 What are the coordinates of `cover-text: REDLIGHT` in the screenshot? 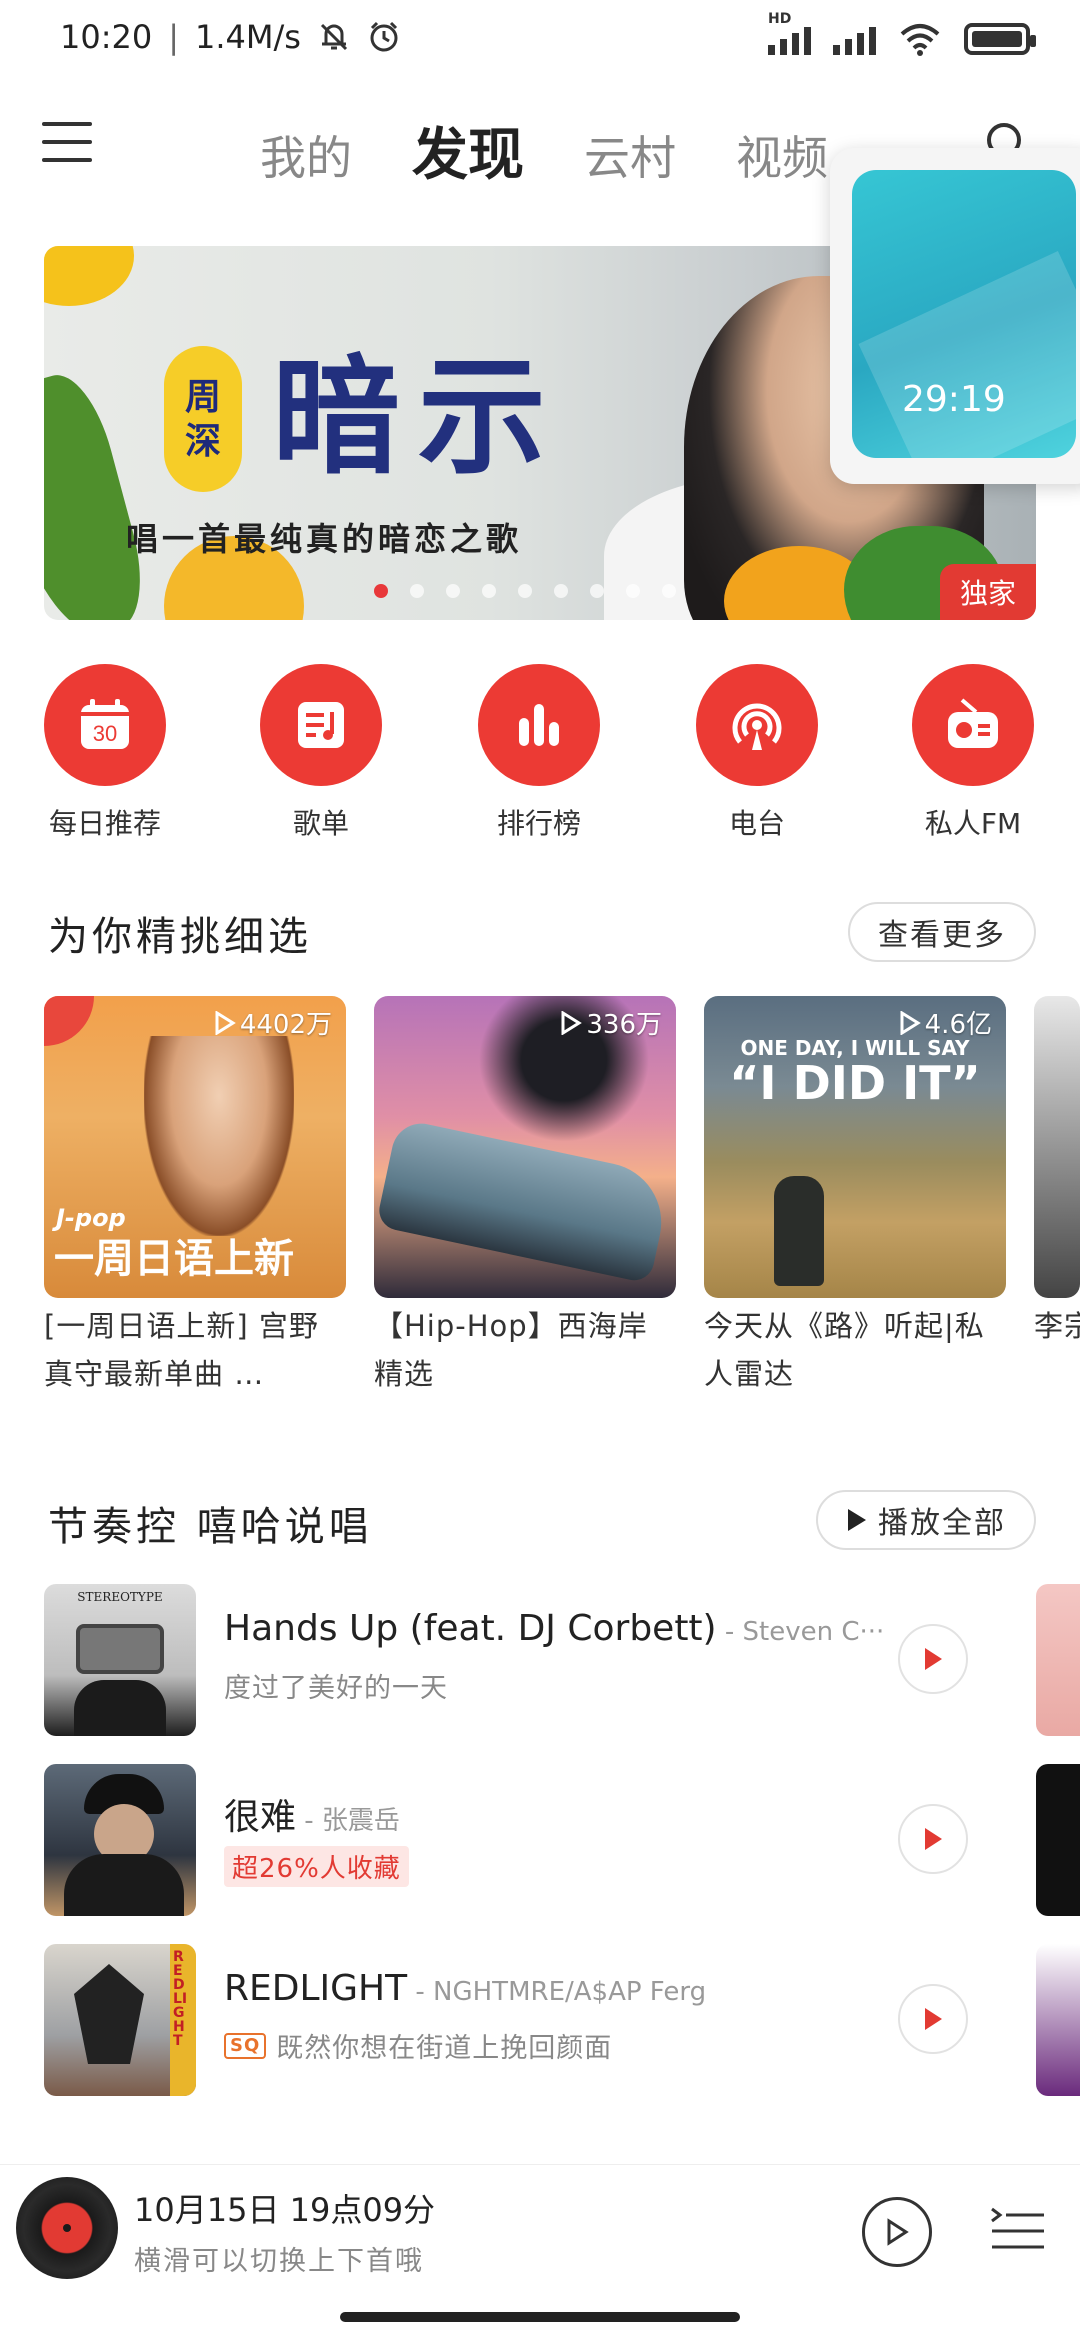 It's located at (180, 1999).